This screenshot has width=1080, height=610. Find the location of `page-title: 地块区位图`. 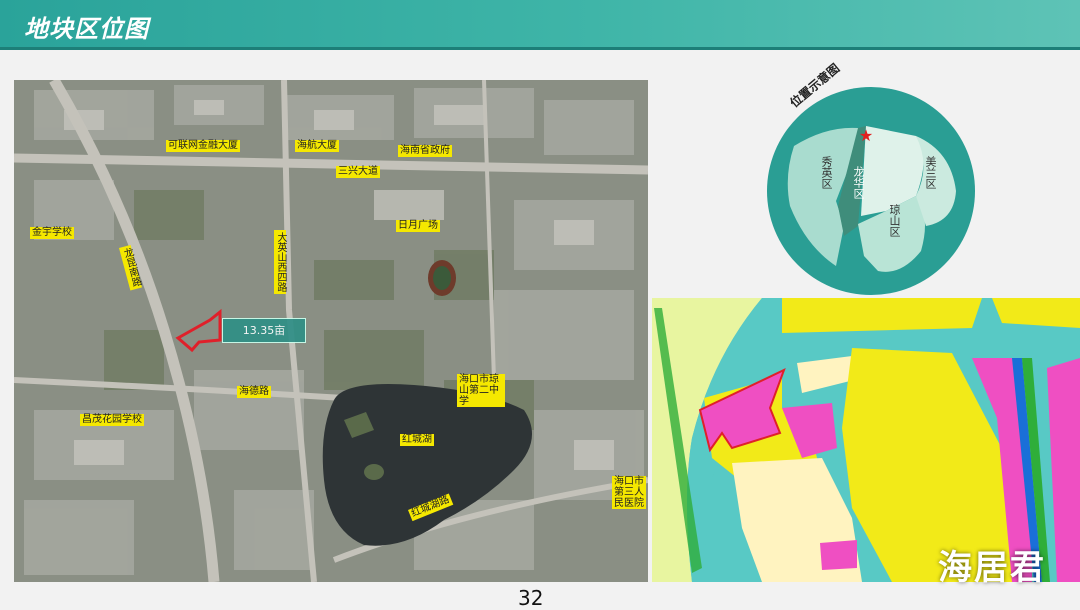

page-title: 地块区位图 is located at coordinates (86, 29).